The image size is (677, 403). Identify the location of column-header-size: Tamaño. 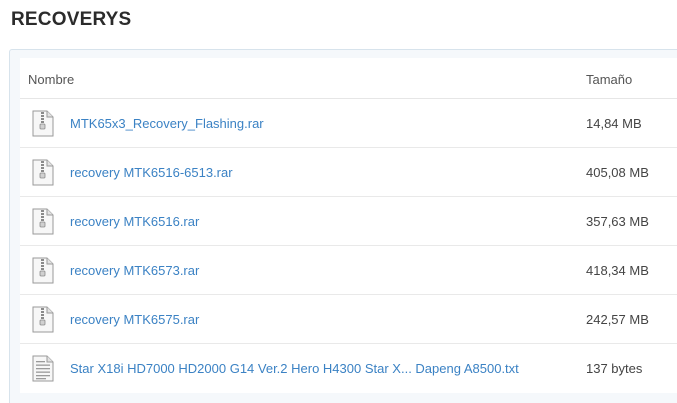
(609, 79).